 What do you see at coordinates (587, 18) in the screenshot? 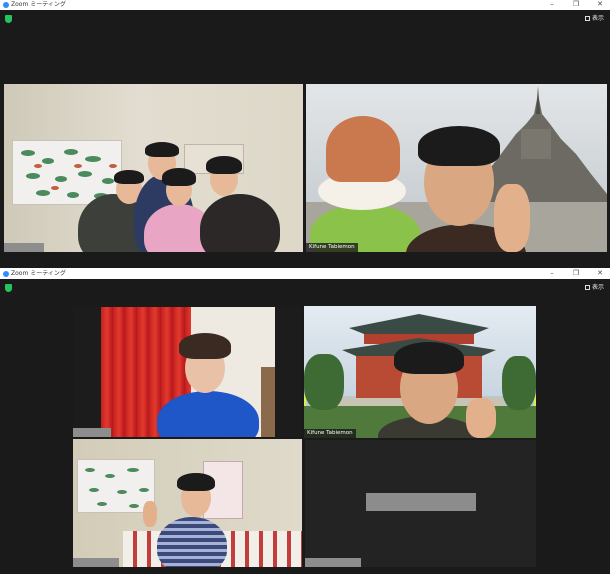
I see `grid-icon` at bounding box center [587, 18].